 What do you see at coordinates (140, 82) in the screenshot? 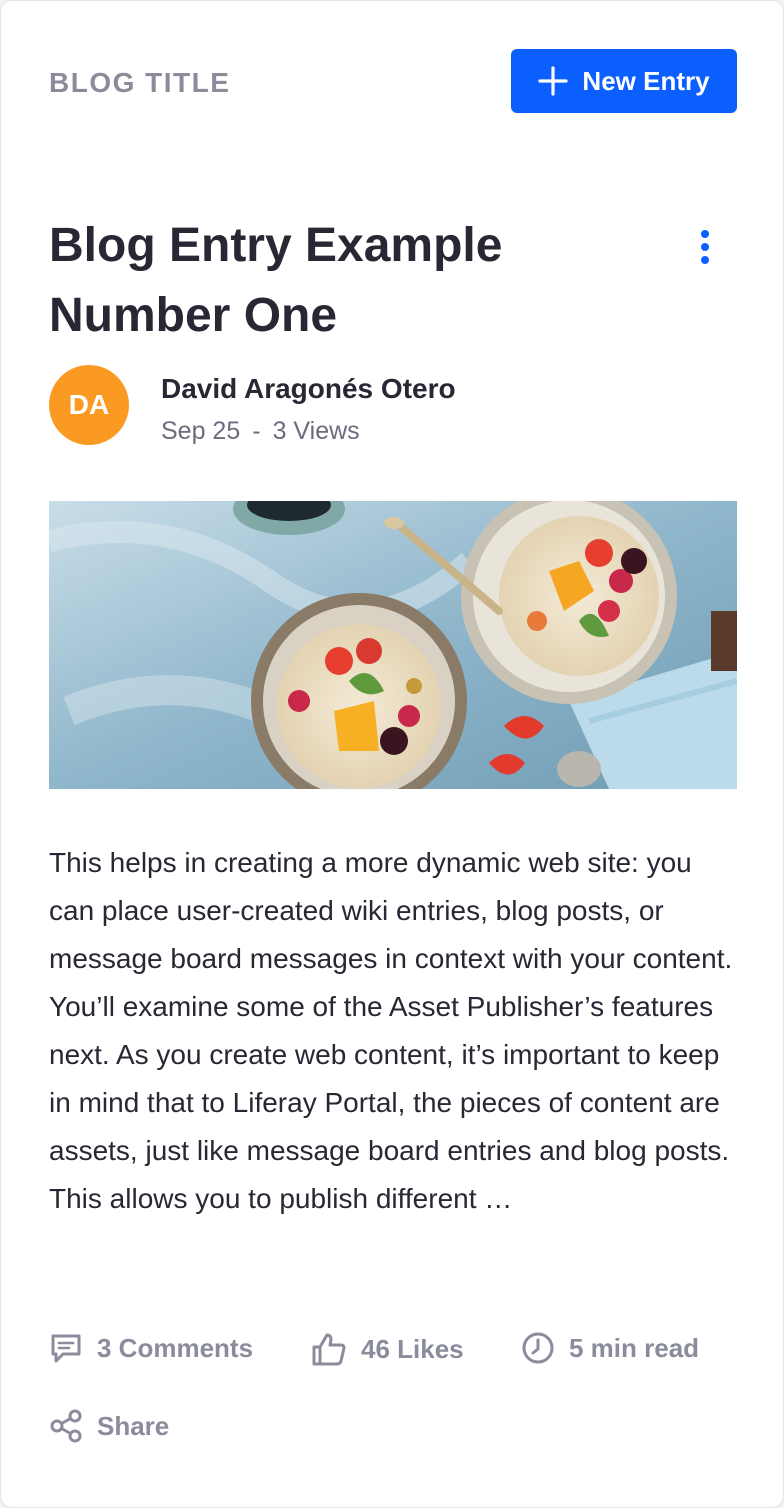
I see `blog-title: BLOG TITLE` at bounding box center [140, 82].